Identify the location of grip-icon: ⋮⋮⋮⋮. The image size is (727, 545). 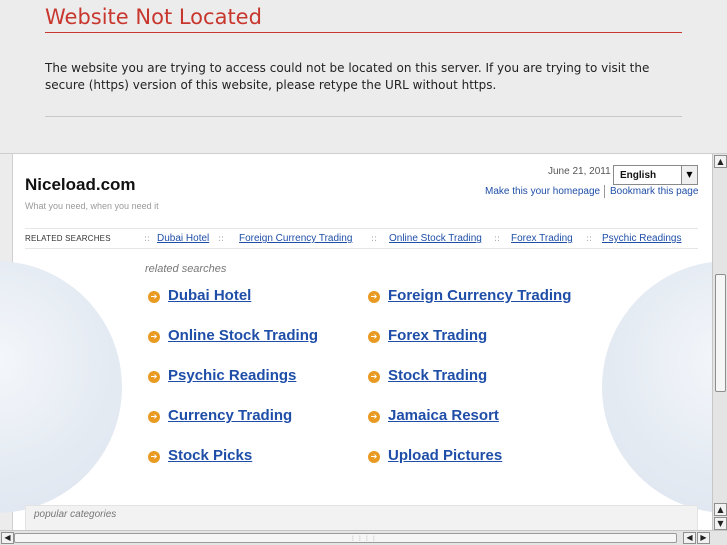
(364, 538).